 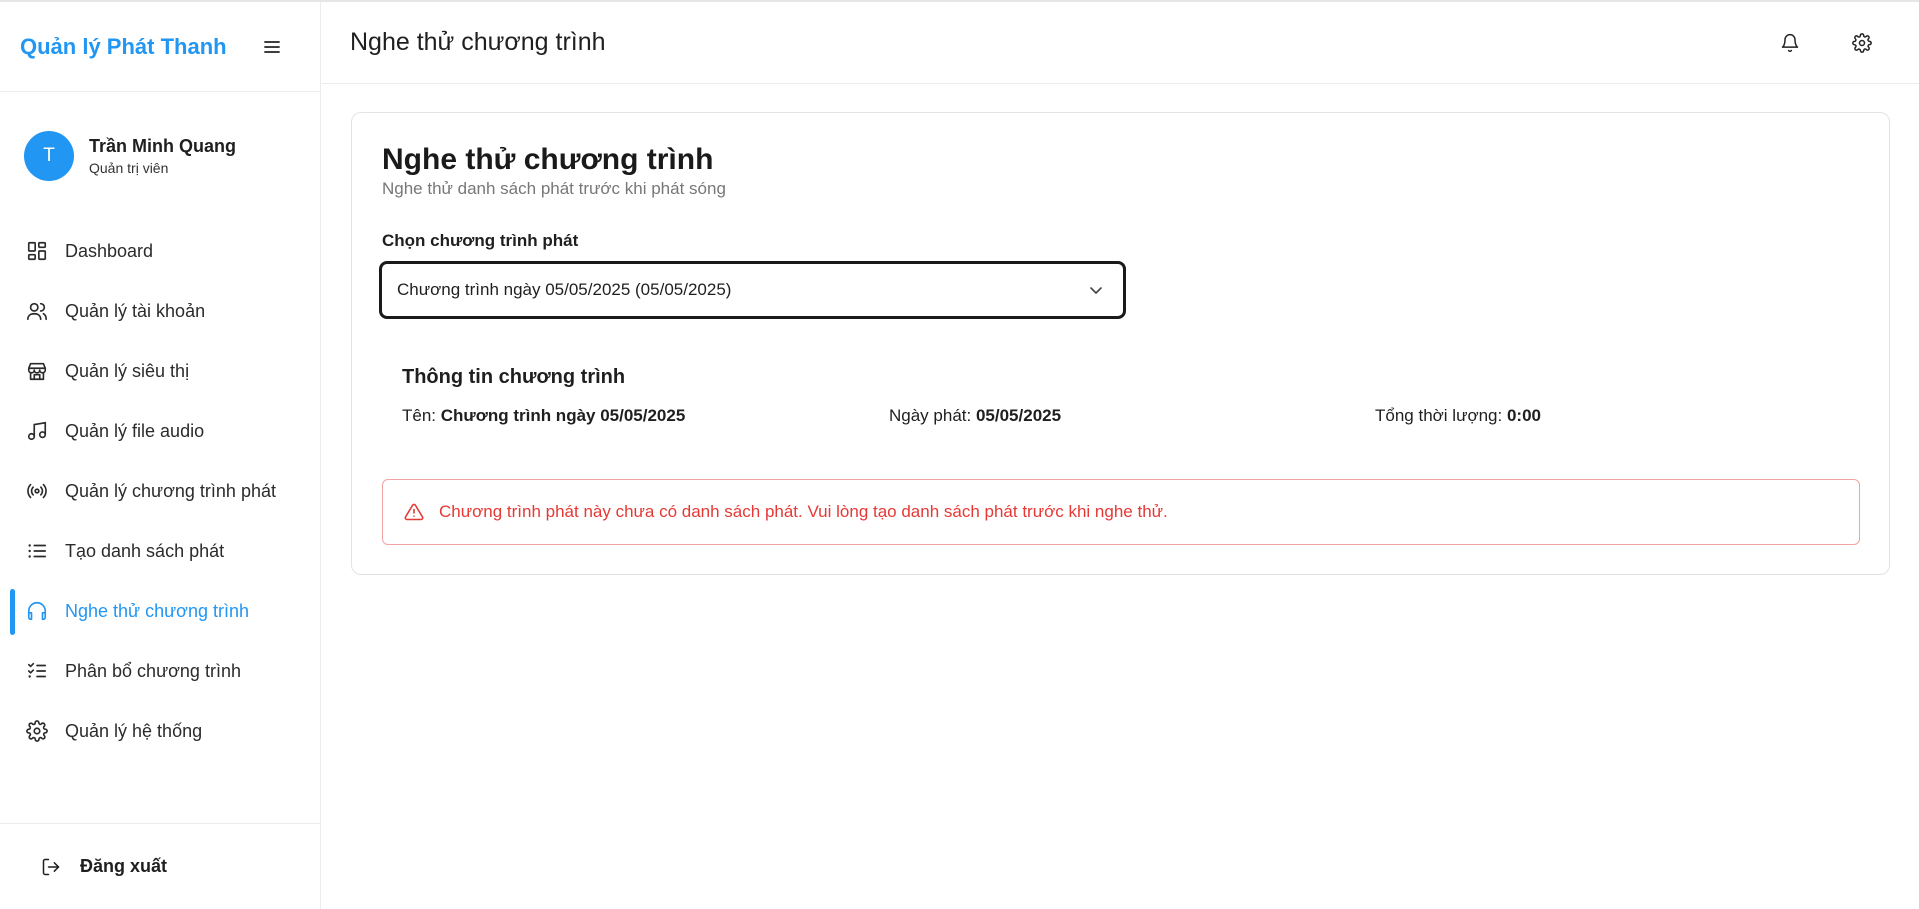 What do you see at coordinates (135, 310) in the screenshot?
I see `sidebar-item-label: Quản lý tài khoản` at bounding box center [135, 310].